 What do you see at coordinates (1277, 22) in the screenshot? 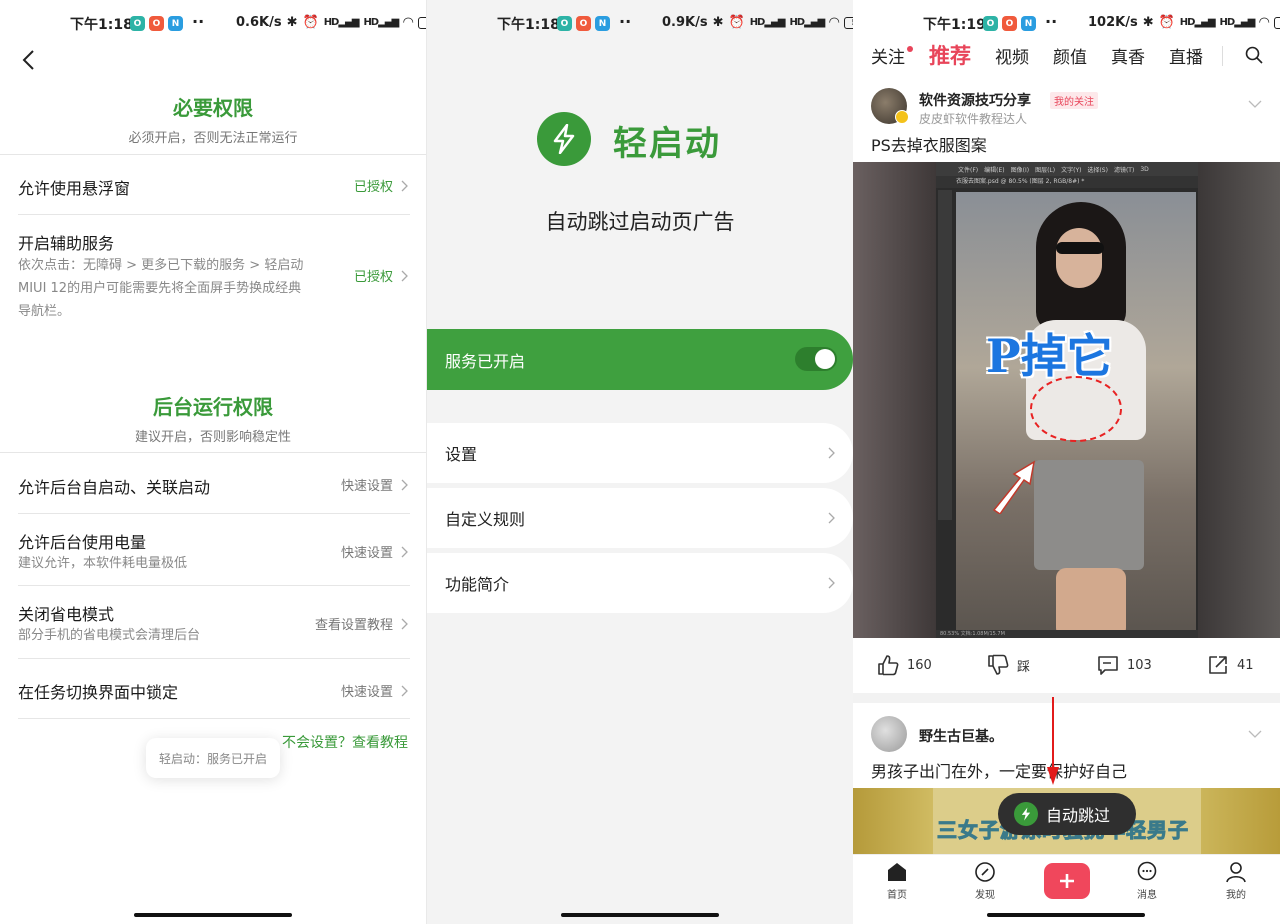
I see `battery-icon: 50` at bounding box center [1277, 22].